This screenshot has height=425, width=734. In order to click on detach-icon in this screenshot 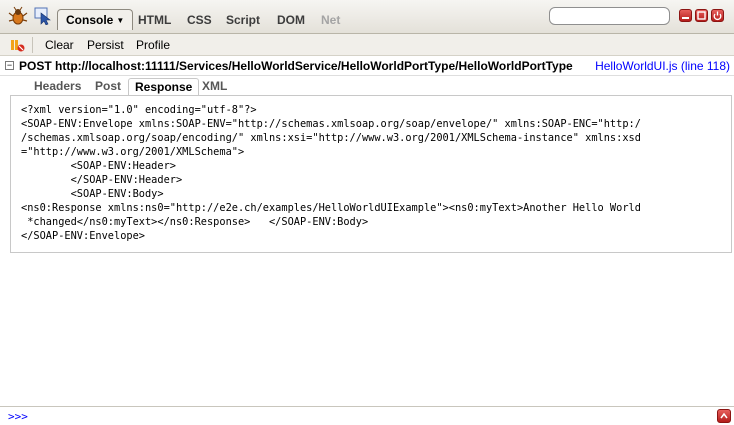, I will do `click(701, 15)`.